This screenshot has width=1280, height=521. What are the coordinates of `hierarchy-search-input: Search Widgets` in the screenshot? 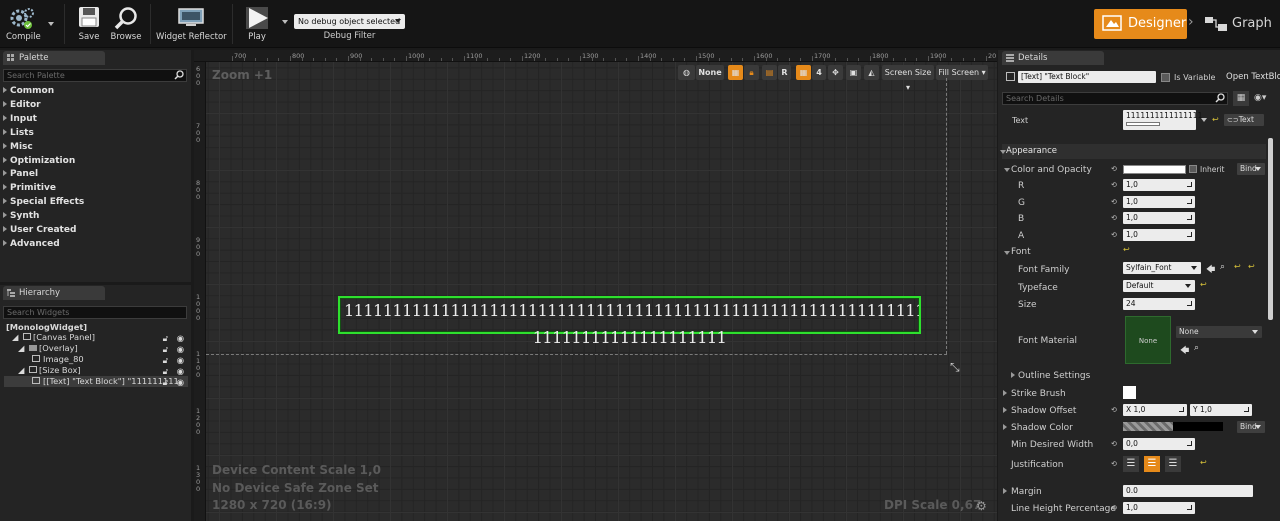 It's located at (95, 312).